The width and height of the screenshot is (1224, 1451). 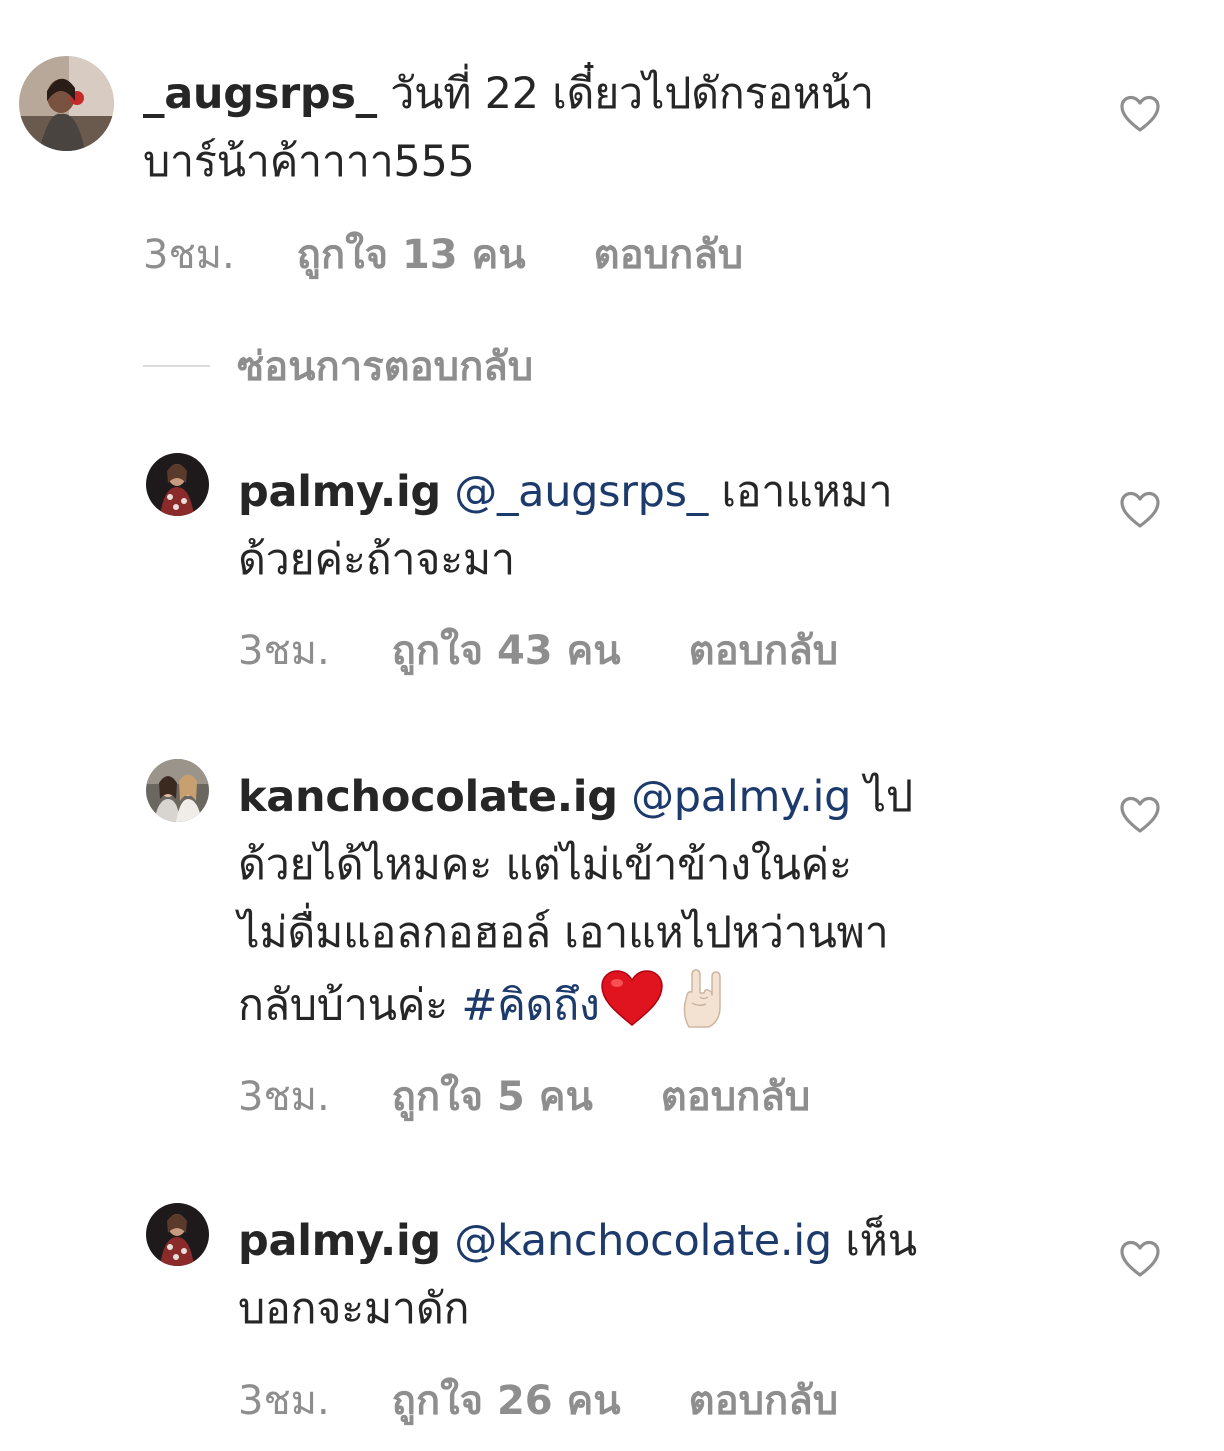 I want to click on comment-body-line: บอกจะมาดัก, so click(x=354, y=1309).